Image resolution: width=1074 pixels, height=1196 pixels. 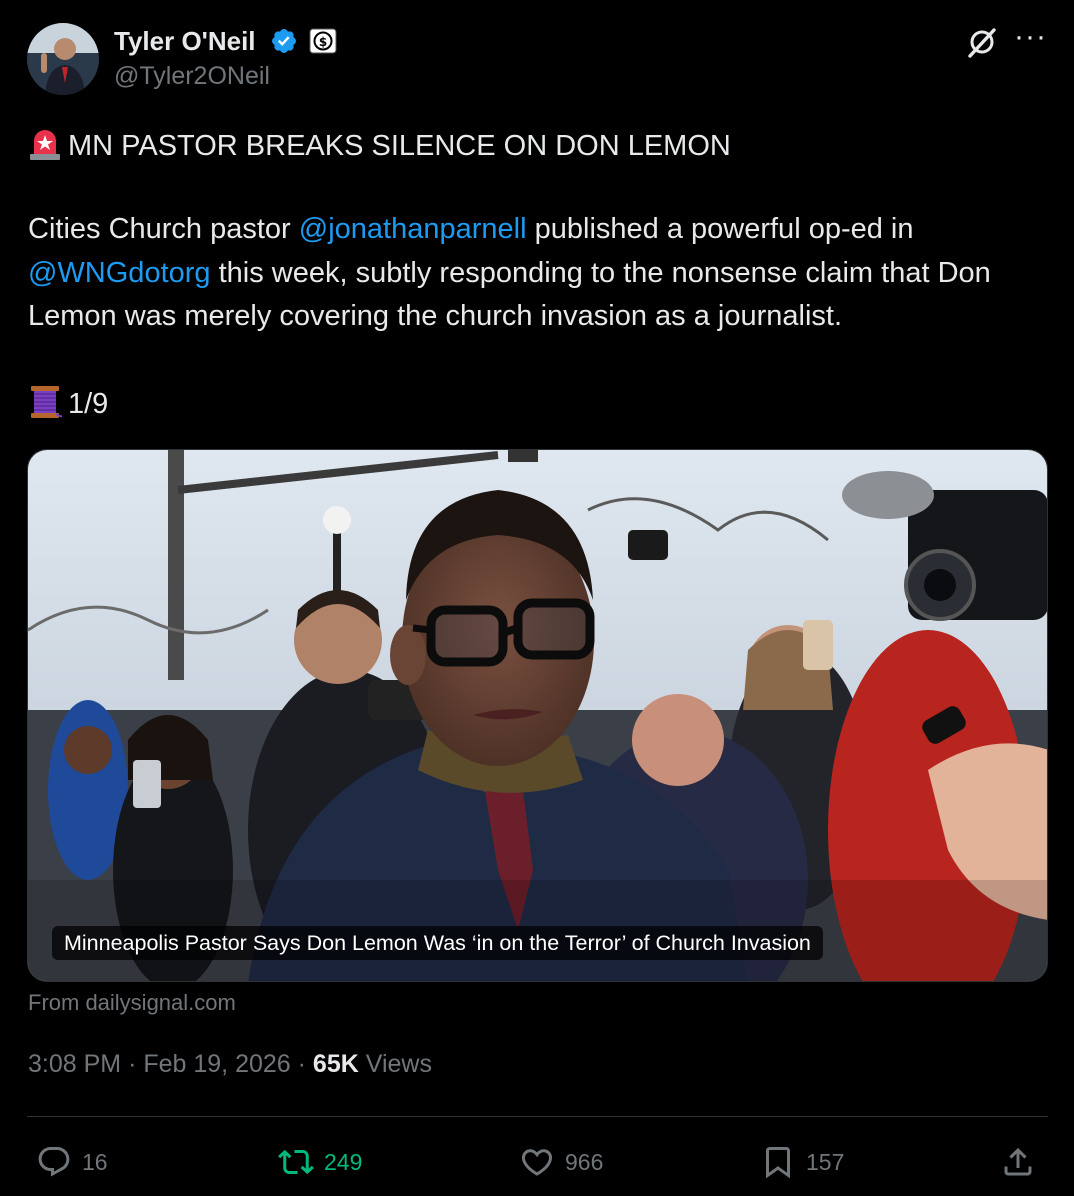 I want to click on share-button, so click(x=1023, y=1162).